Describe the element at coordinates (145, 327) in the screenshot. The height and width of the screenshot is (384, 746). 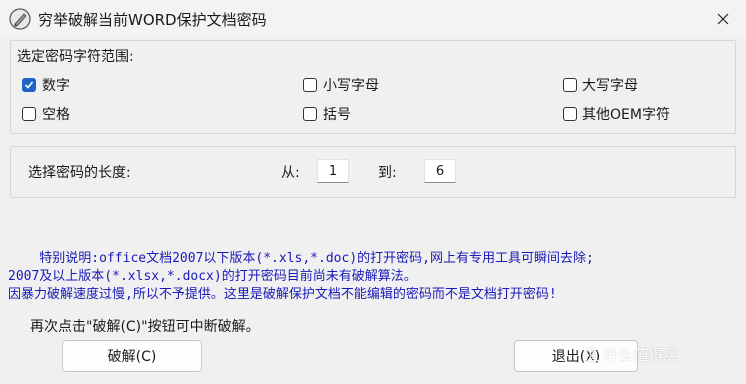
I see `interrupt-hint: 再次点击"破解(C)"按钮可中断破解。` at that location.